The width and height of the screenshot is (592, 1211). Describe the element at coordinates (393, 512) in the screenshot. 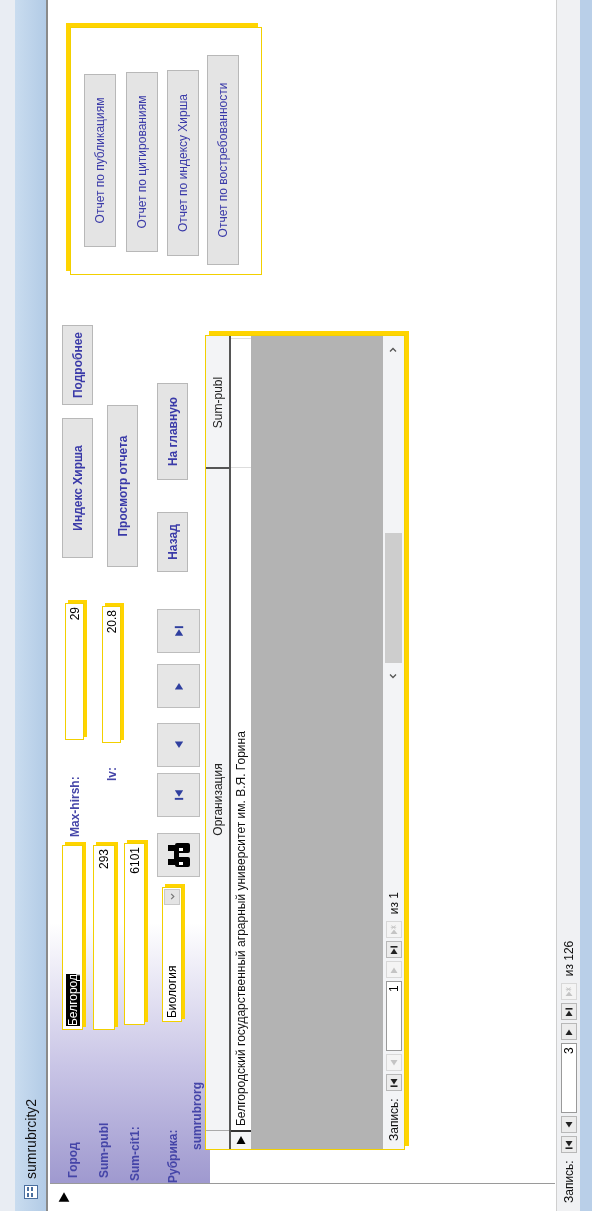

I see `horizontal-scrollbar` at that location.